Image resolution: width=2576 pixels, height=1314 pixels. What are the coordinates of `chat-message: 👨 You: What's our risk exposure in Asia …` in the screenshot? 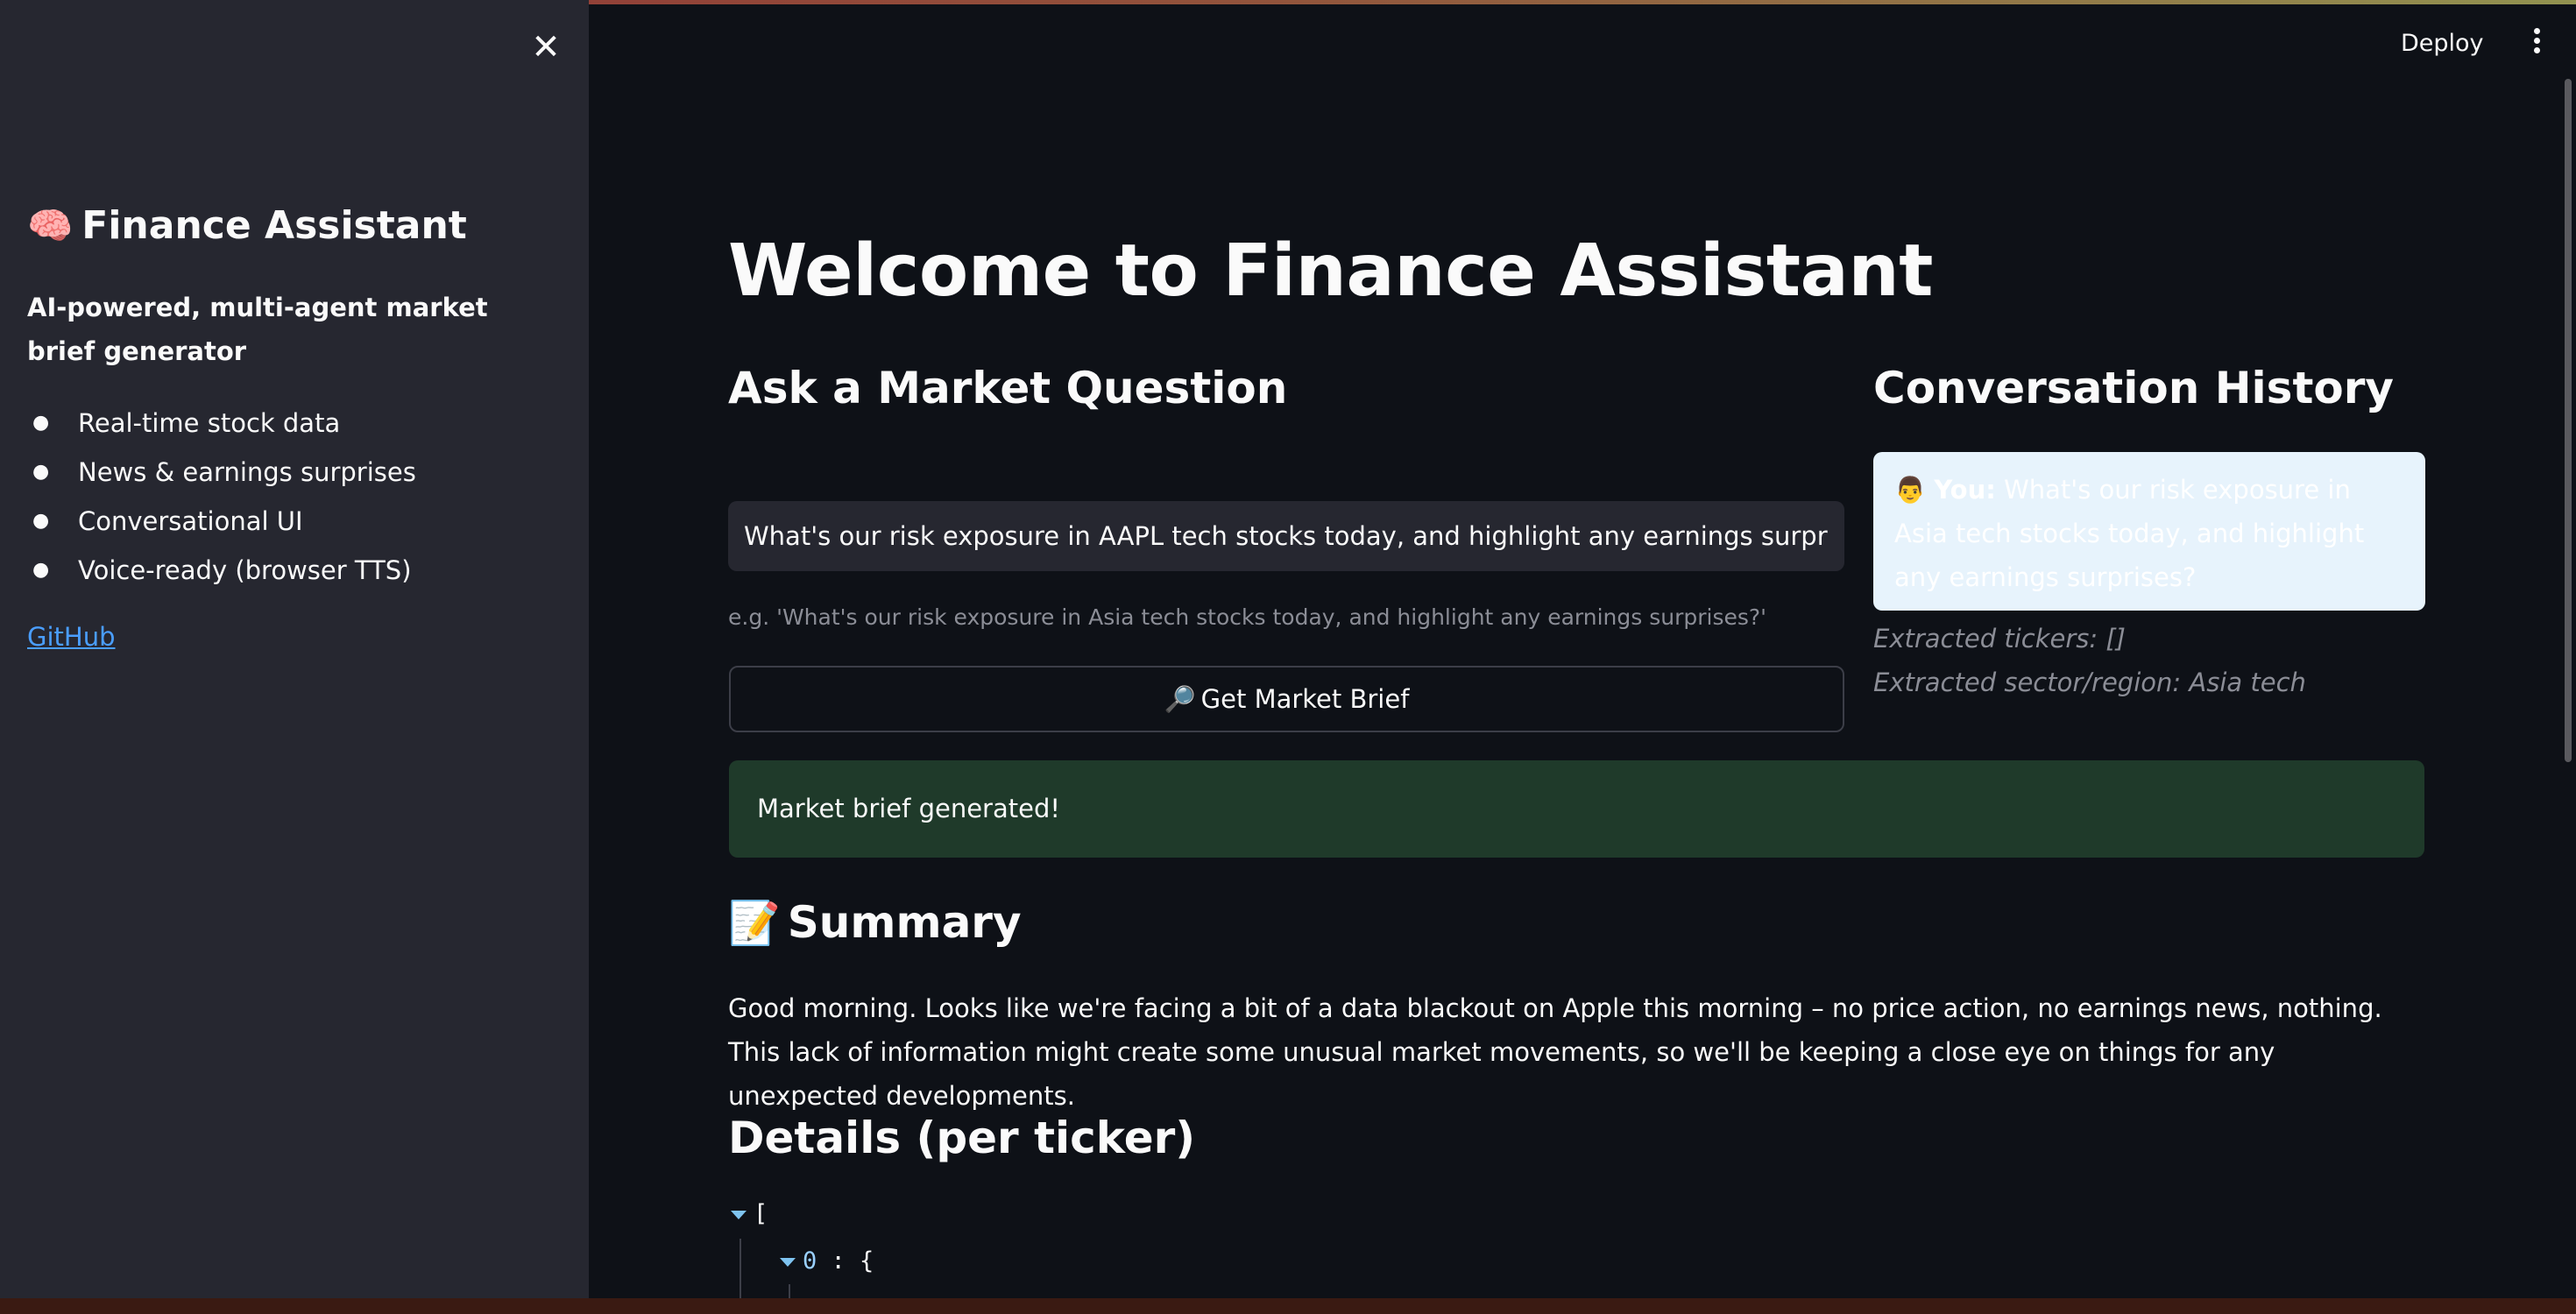 It's located at (2149, 531).